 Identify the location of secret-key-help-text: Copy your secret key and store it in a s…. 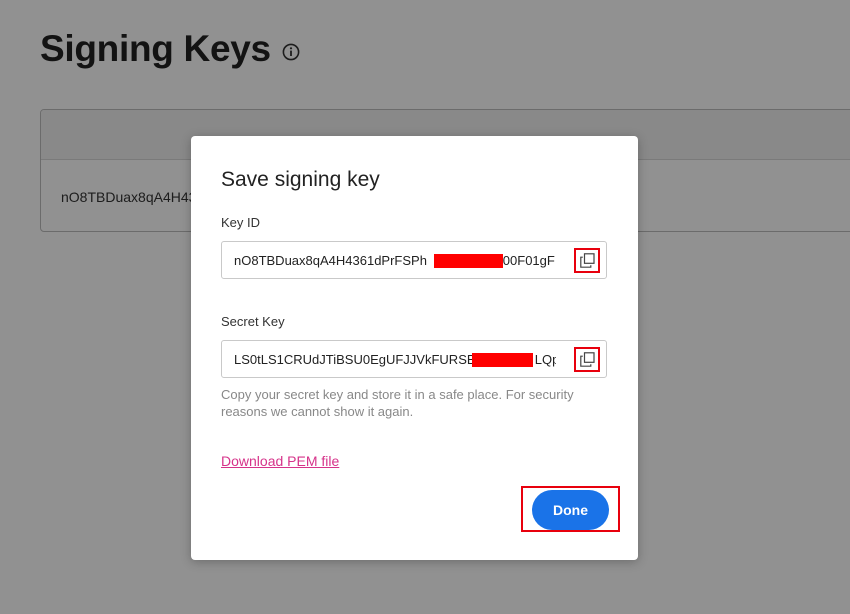
(397, 403).